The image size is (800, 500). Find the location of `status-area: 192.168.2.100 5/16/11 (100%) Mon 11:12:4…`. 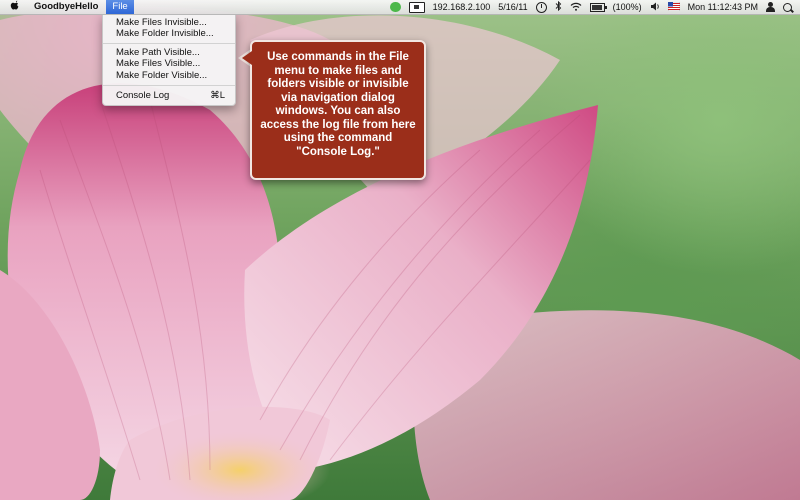

status-area: 192.168.2.100 5/16/11 (100%) Mon 11:12:4… is located at coordinates (594, 7).